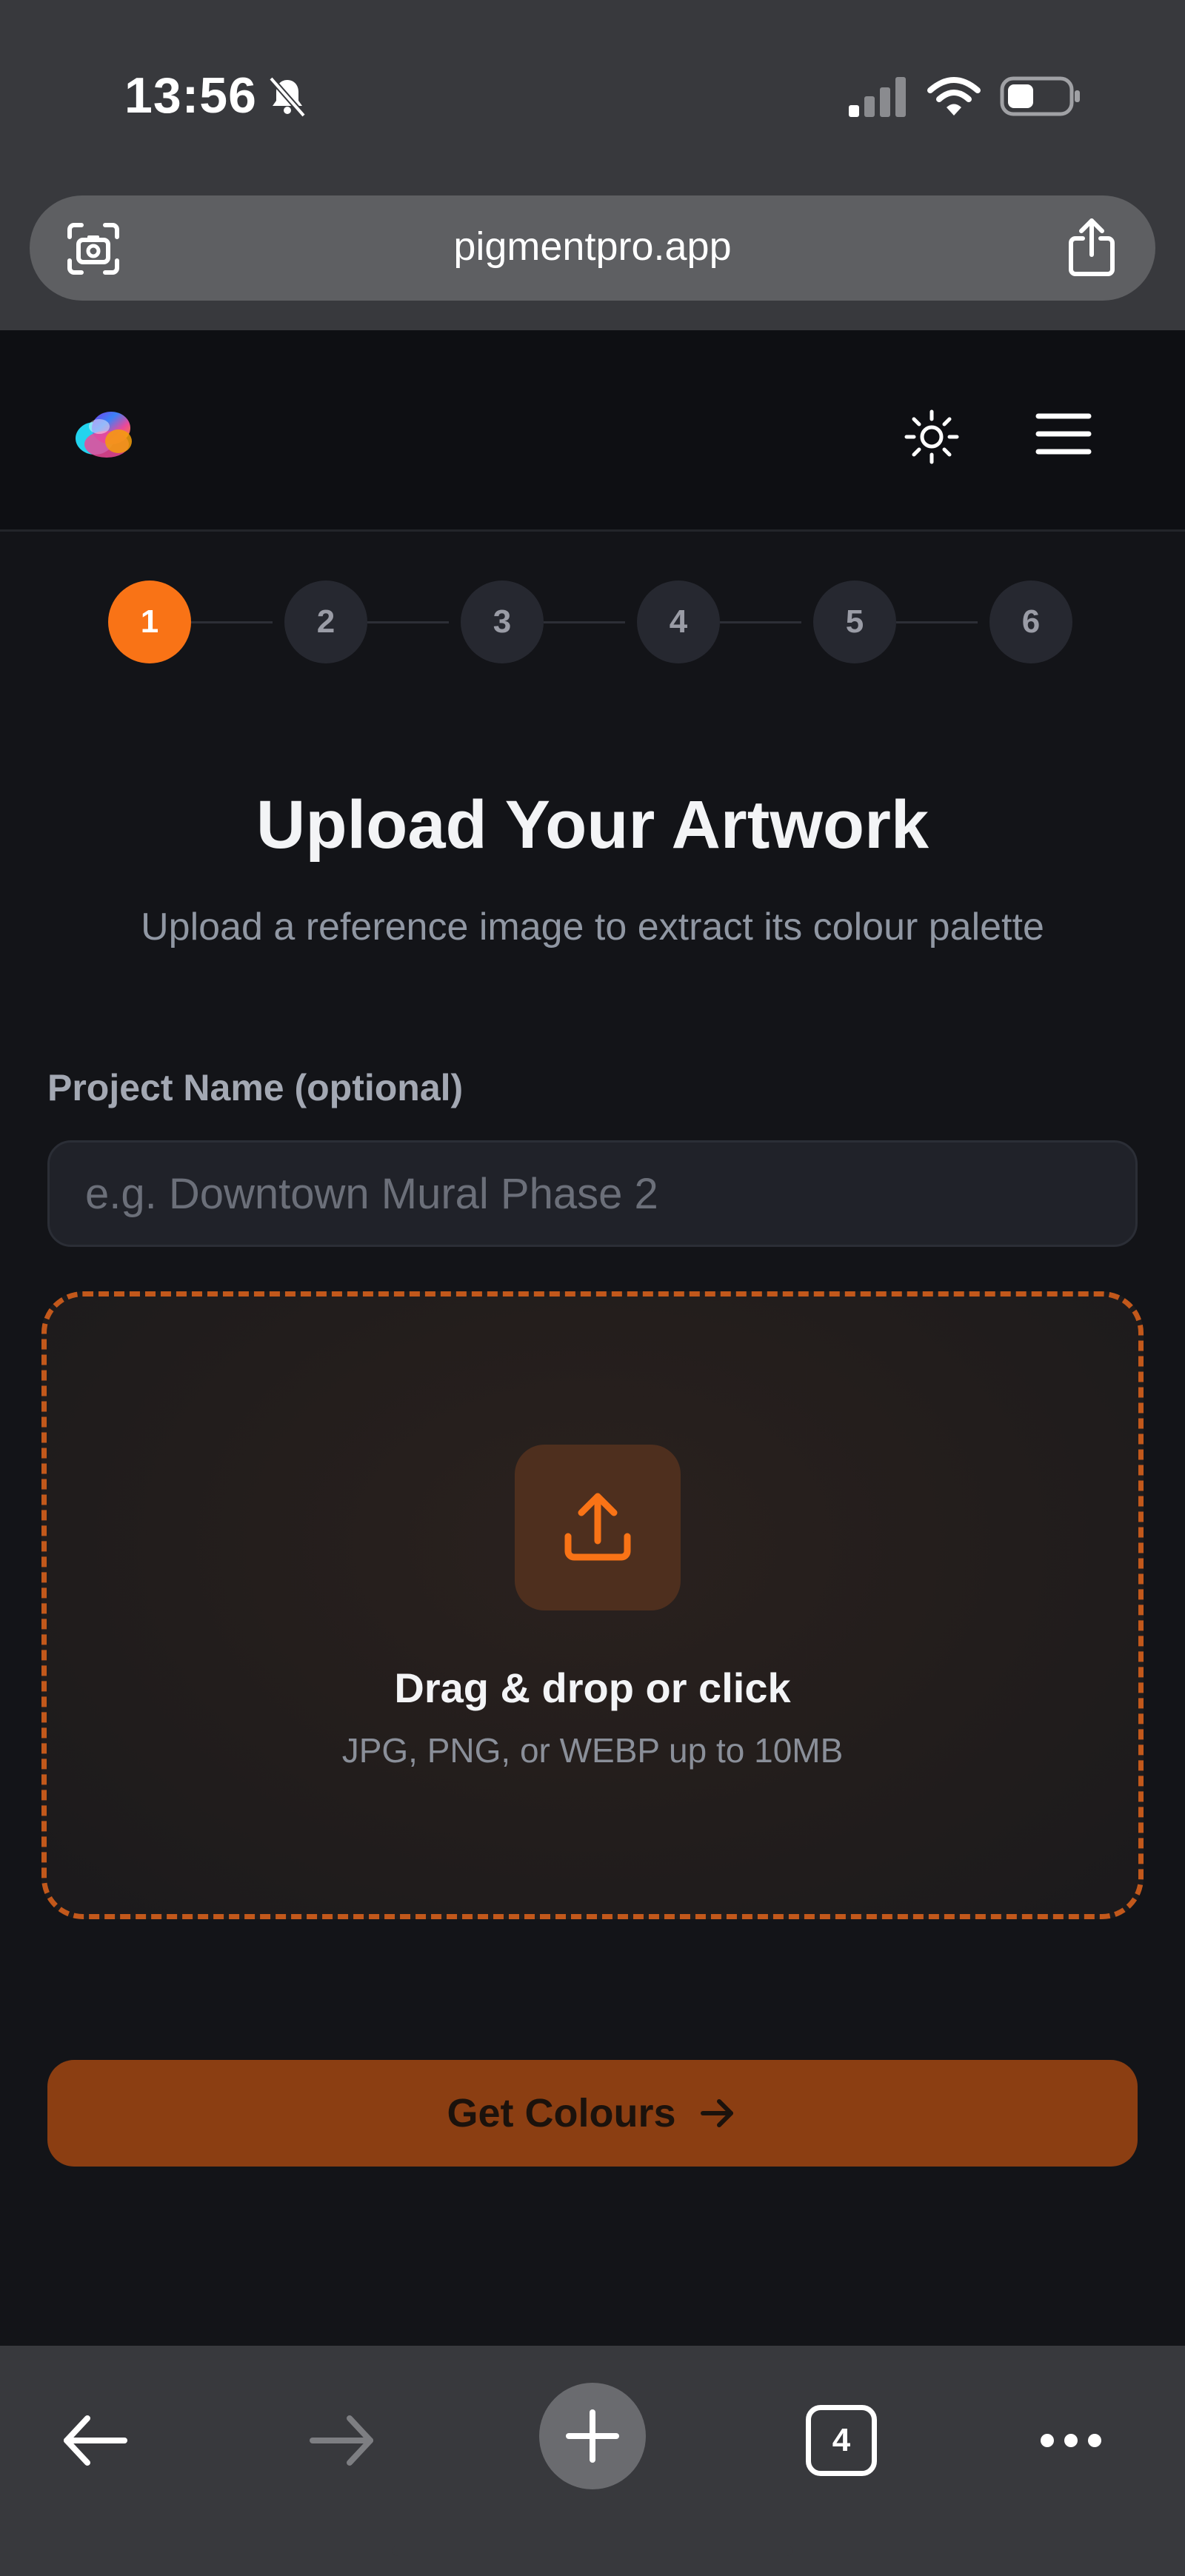 This screenshot has height=2576, width=1185. Describe the element at coordinates (954, 96) in the screenshot. I see `wifi-icon` at that location.